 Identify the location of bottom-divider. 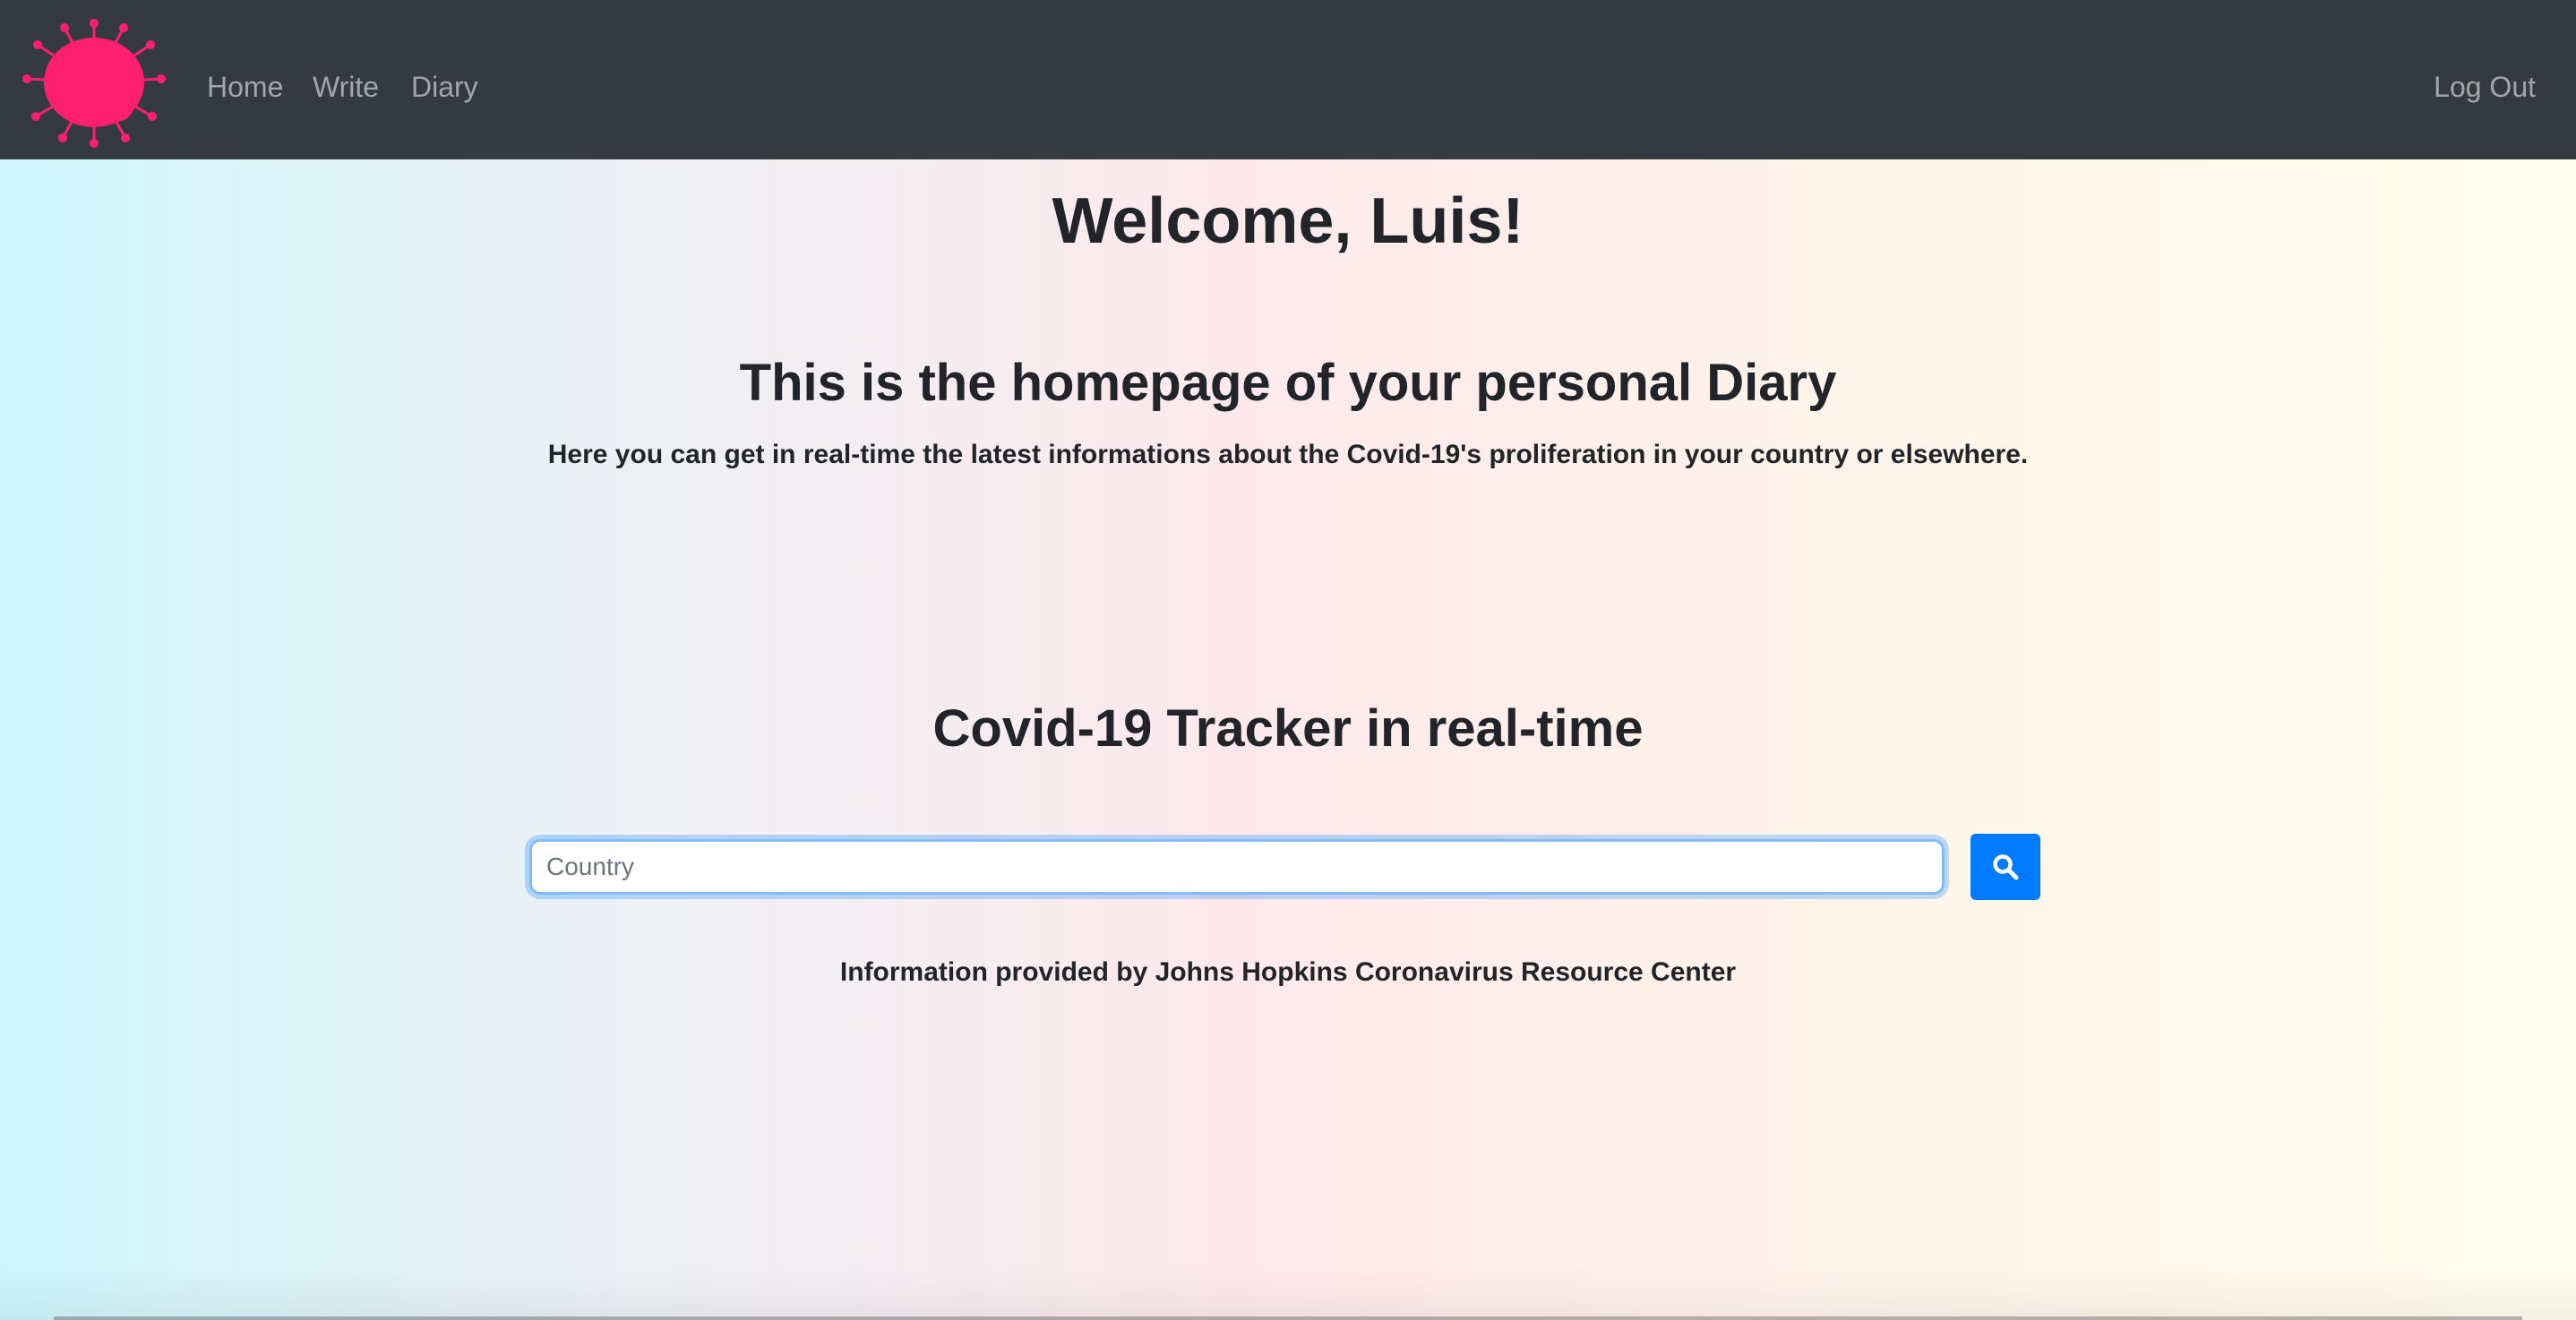
(1288, 1318).